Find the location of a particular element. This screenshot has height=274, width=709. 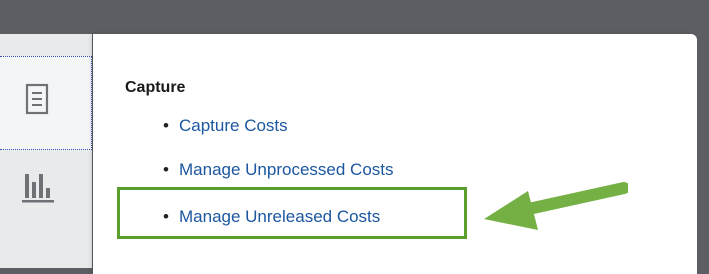

tab-document is located at coordinates (46, 103).